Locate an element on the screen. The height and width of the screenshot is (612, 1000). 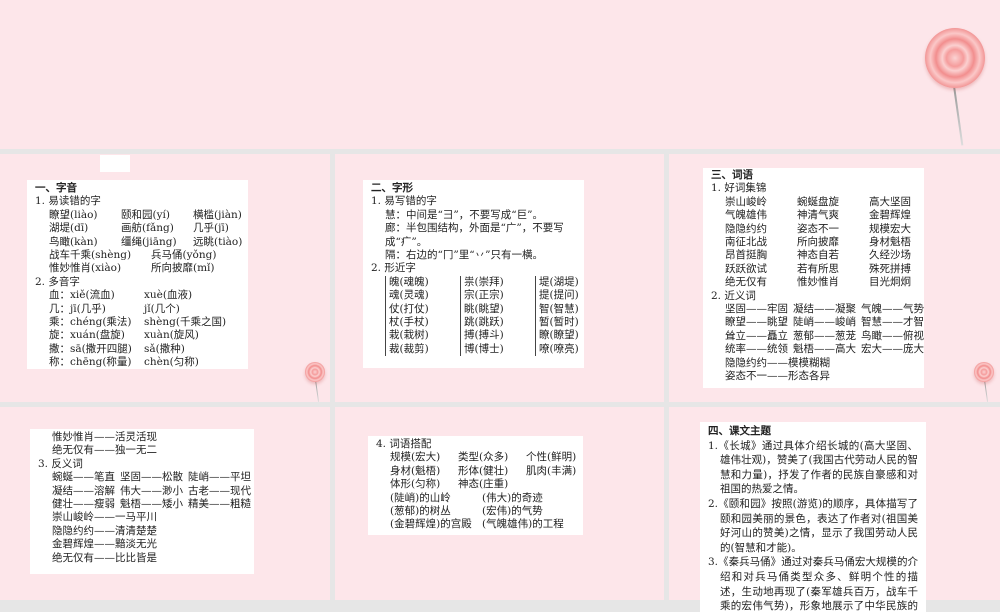
text-cell: 陡峭——峻峭 is located at coordinates (824, 322).